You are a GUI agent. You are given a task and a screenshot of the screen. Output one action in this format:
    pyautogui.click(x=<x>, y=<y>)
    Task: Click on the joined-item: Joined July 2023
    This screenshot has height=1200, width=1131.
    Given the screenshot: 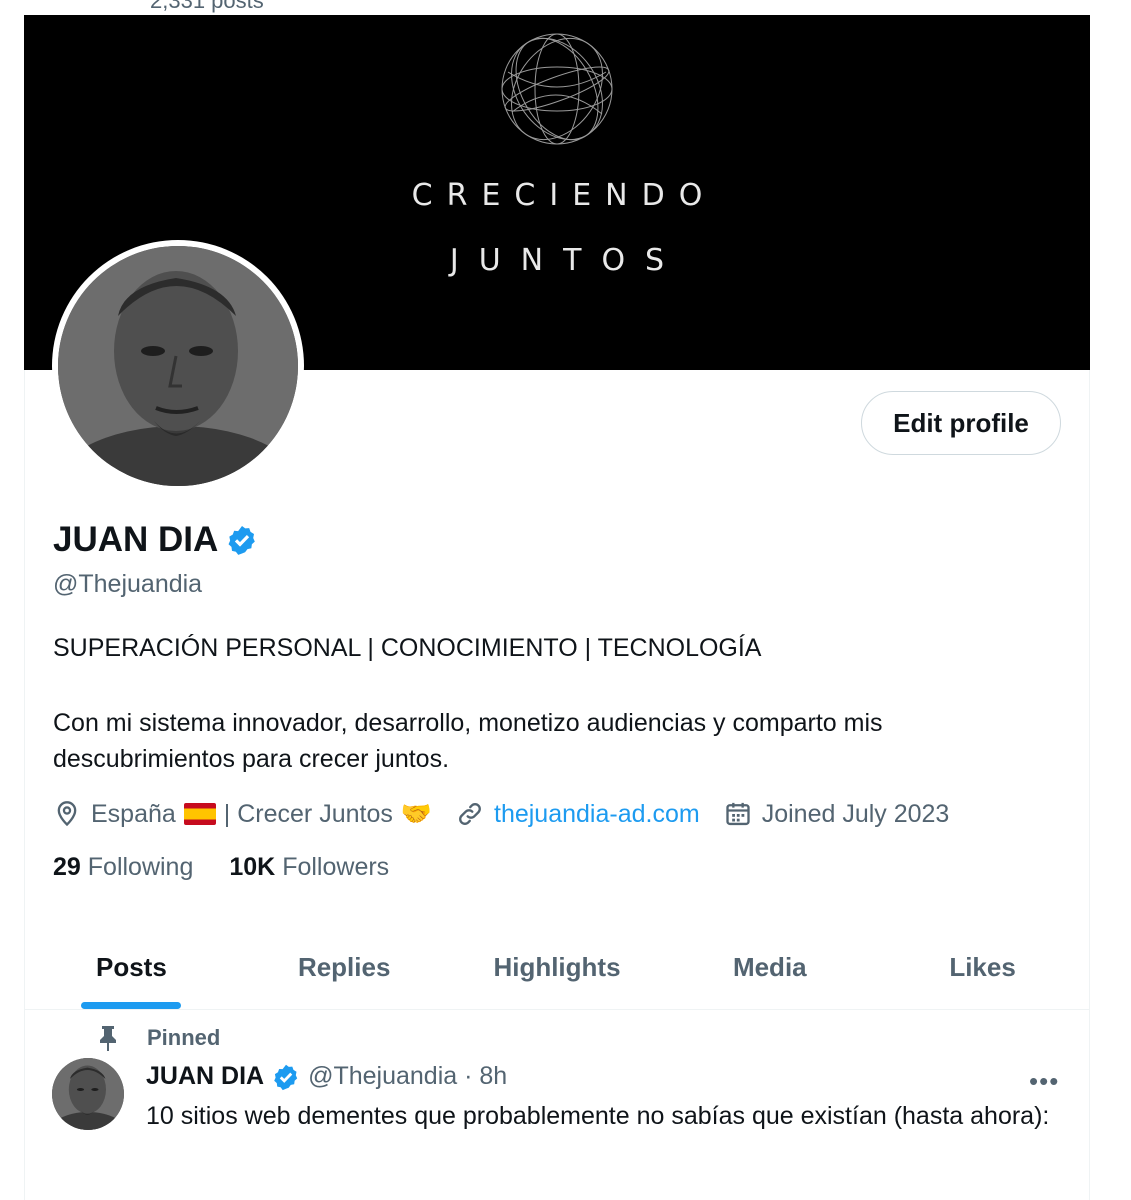 What is the action you would take?
    pyautogui.click(x=837, y=814)
    